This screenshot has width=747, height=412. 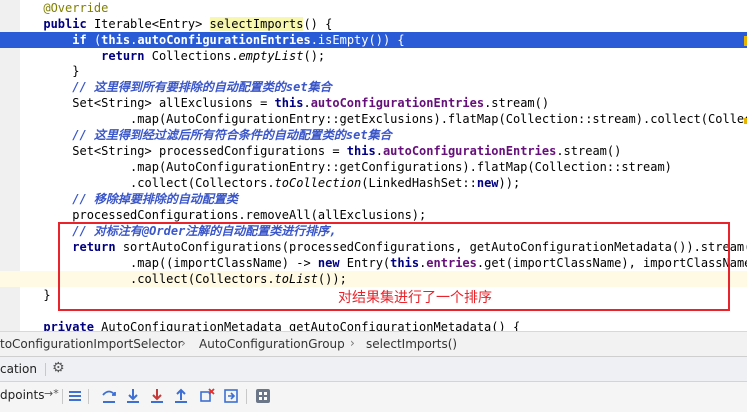 I want to click on code-token: ();, so click(x=314, y=56).